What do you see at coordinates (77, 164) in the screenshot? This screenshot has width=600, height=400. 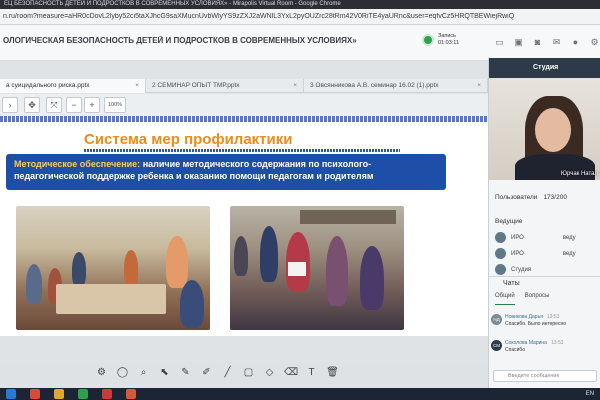 I see `slide-lead: Методическое обеспечение:` at bounding box center [77, 164].